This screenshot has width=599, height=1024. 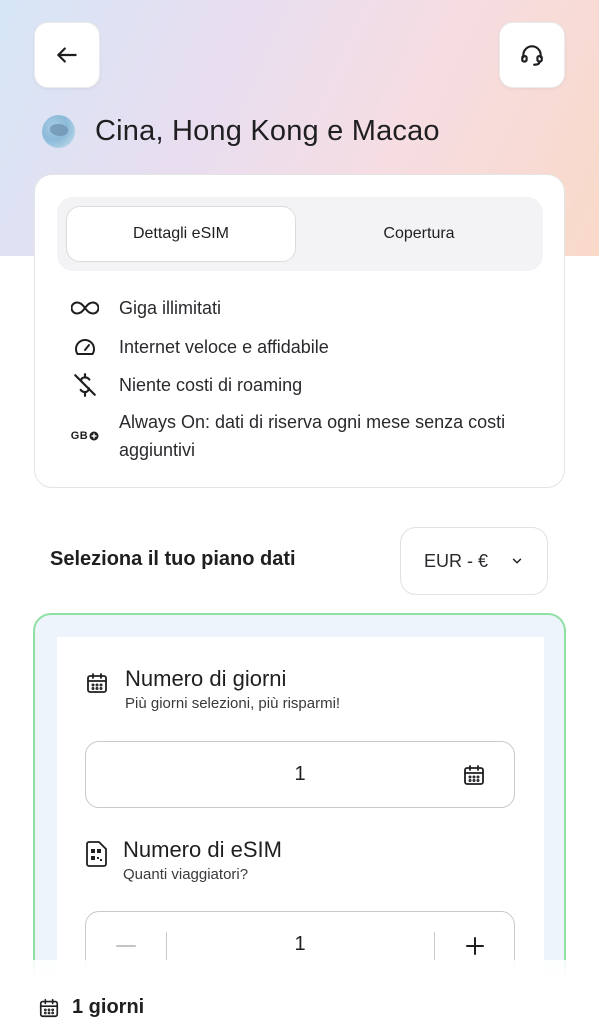 I want to click on globe-region-icon, so click(x=58, y=131).